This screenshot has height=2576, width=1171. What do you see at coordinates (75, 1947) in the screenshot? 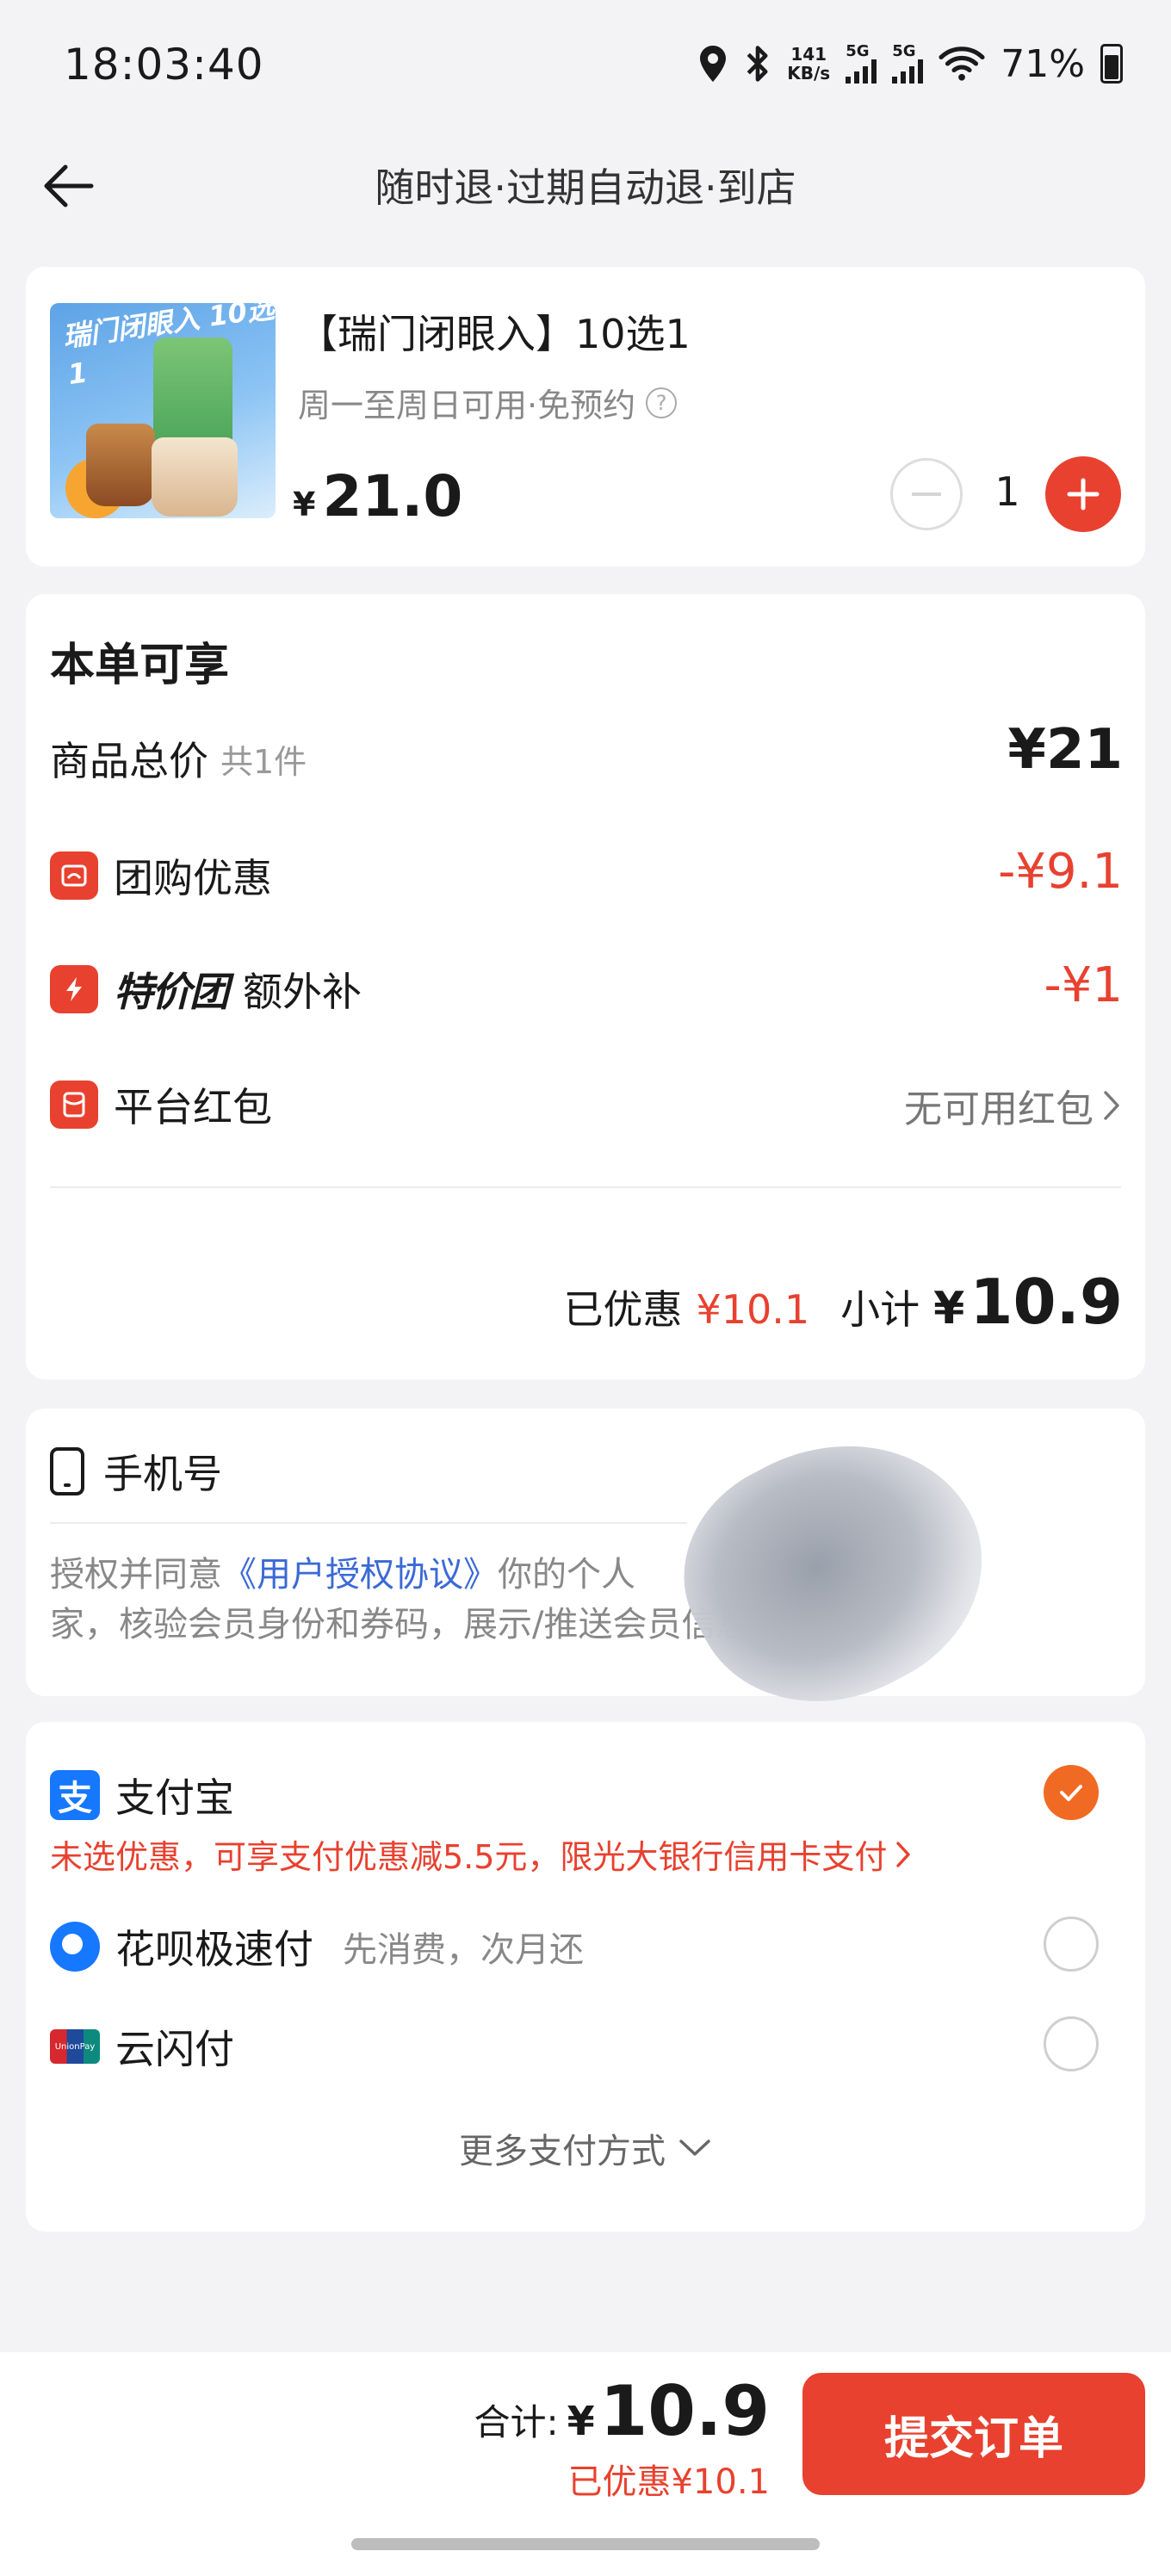
I see `huabei-icon` at bounding box center [75, 1947].